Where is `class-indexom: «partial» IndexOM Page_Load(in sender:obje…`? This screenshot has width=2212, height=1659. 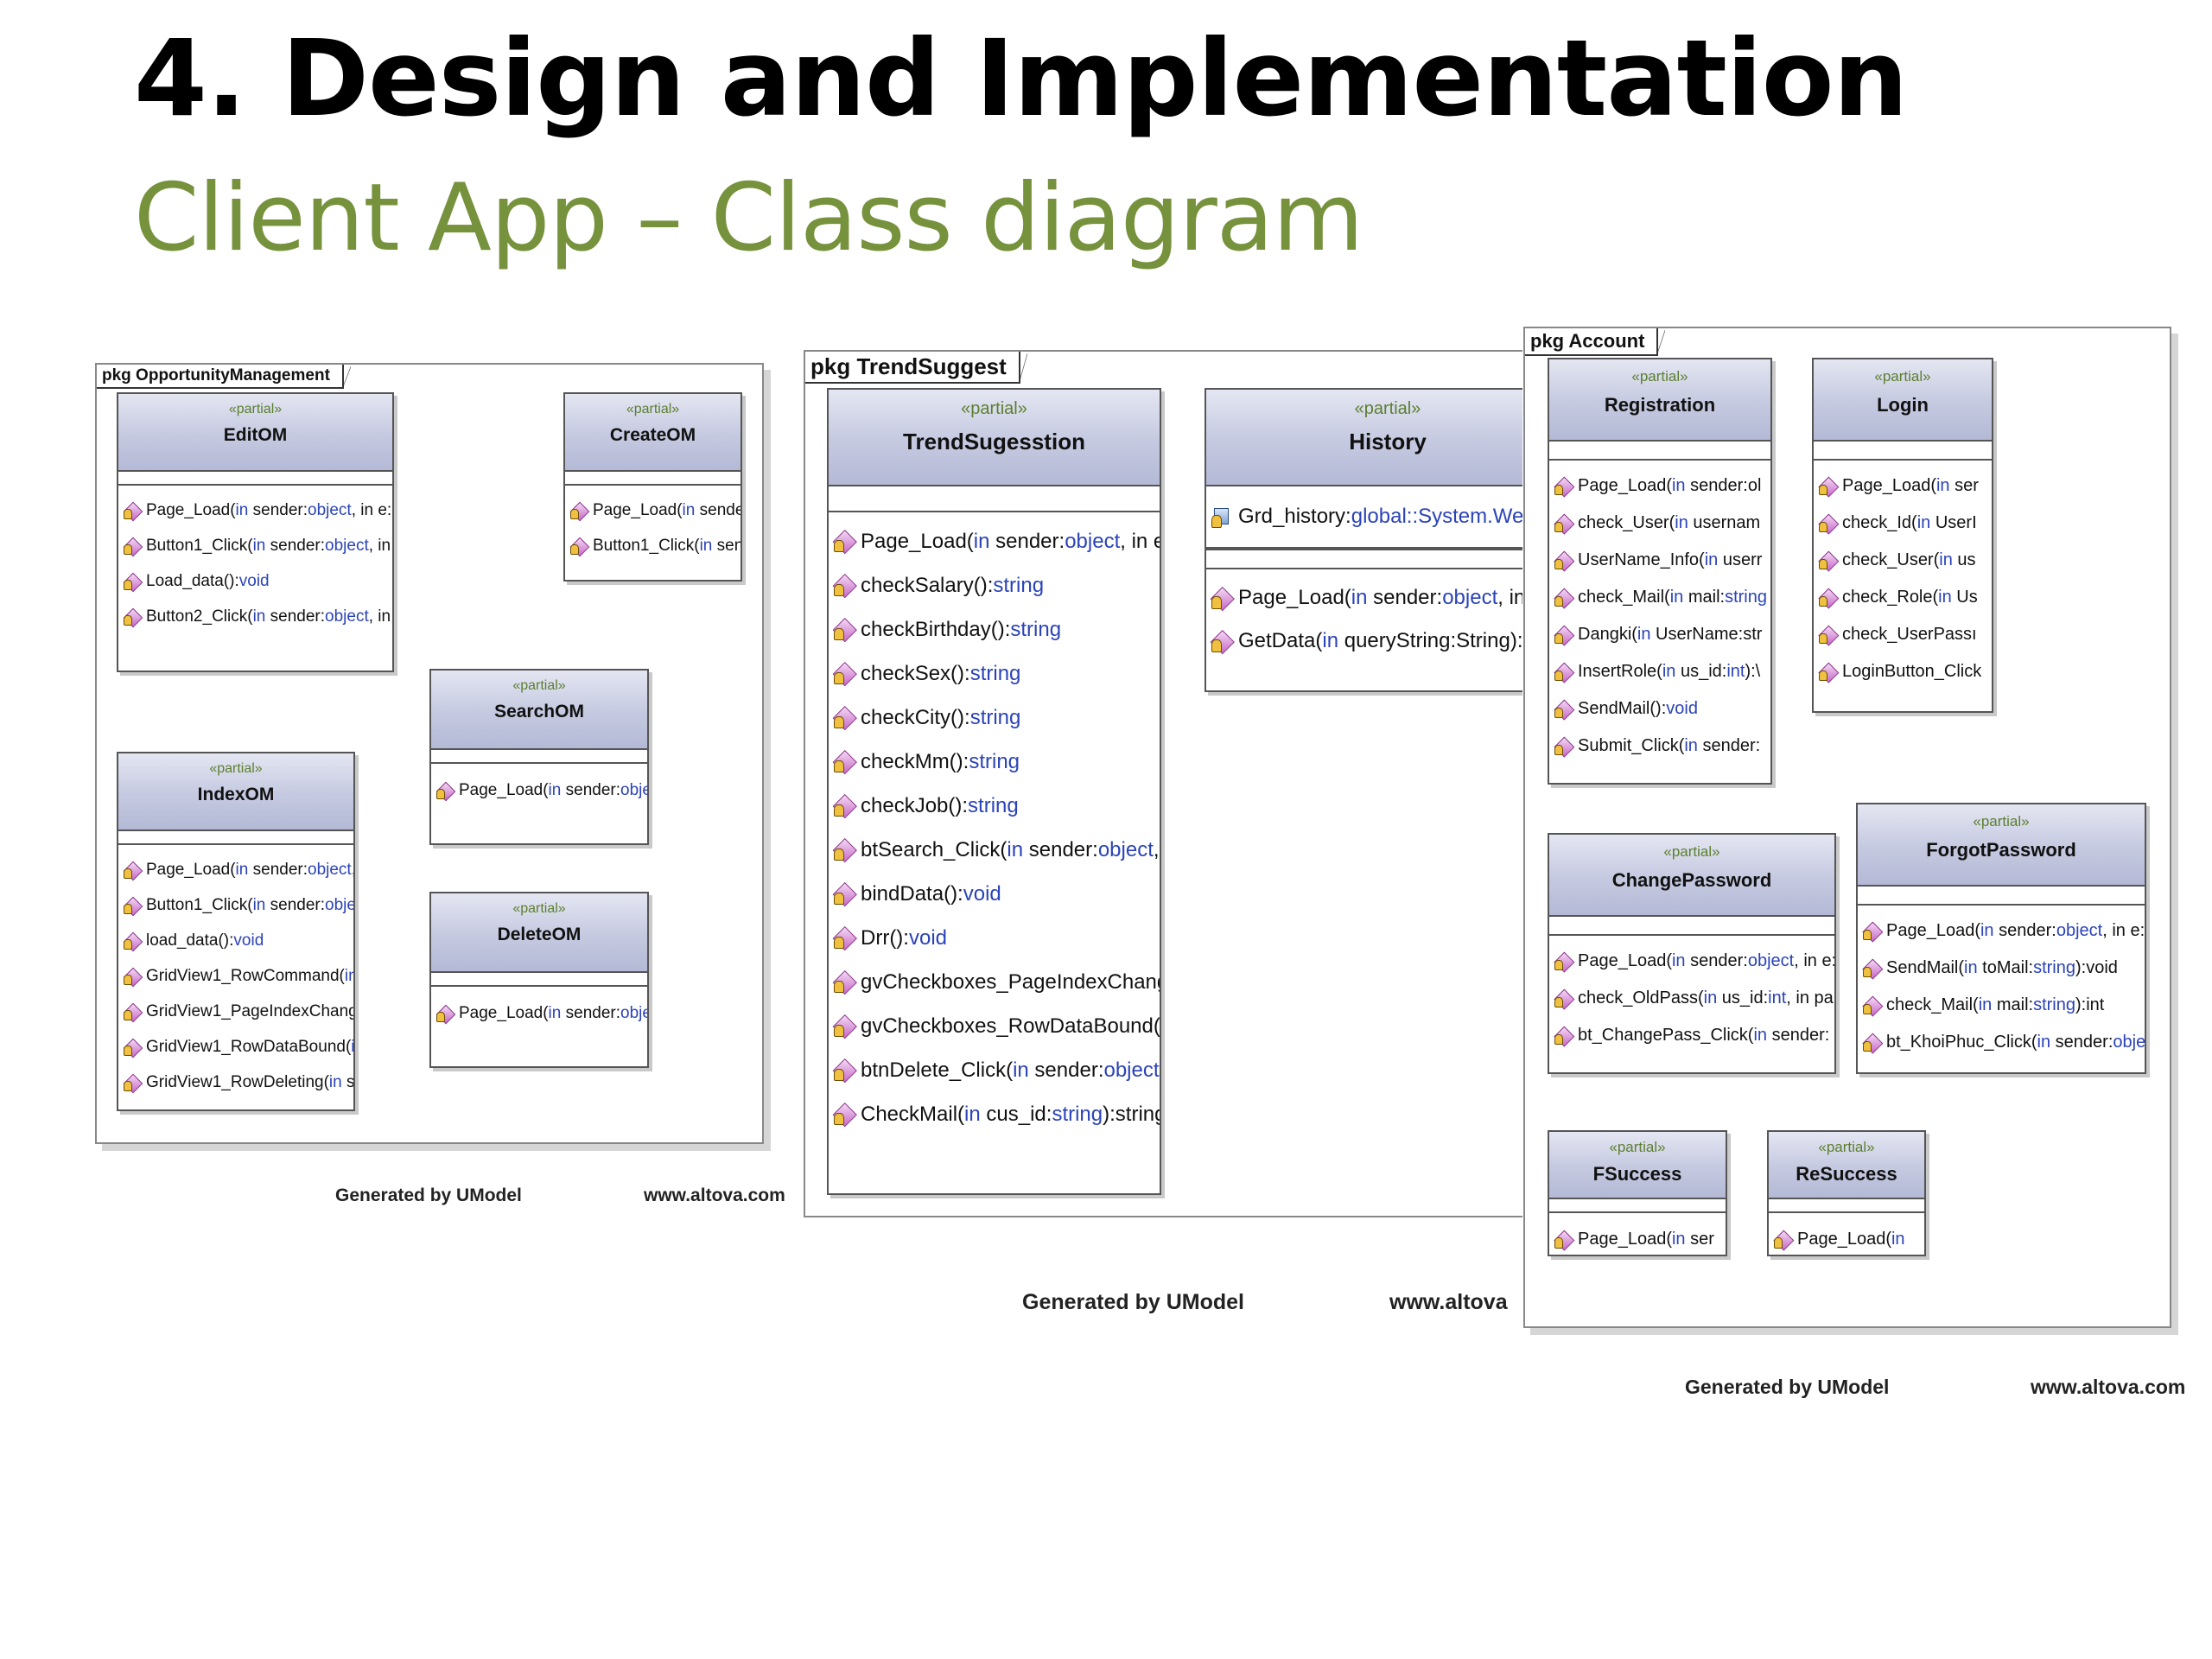
class-indexom: «partial» IndexOM Page_Load(in sender:obje… is located at coordinates (236, 932).